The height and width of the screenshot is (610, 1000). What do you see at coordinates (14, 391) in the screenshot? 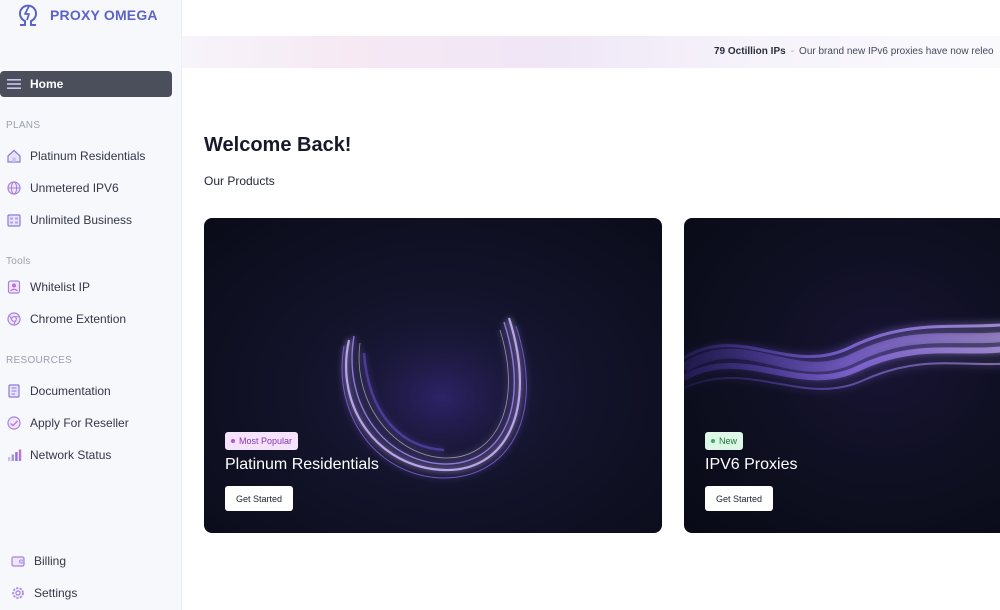
I see `book-icon` at bounding box center [14, 391].